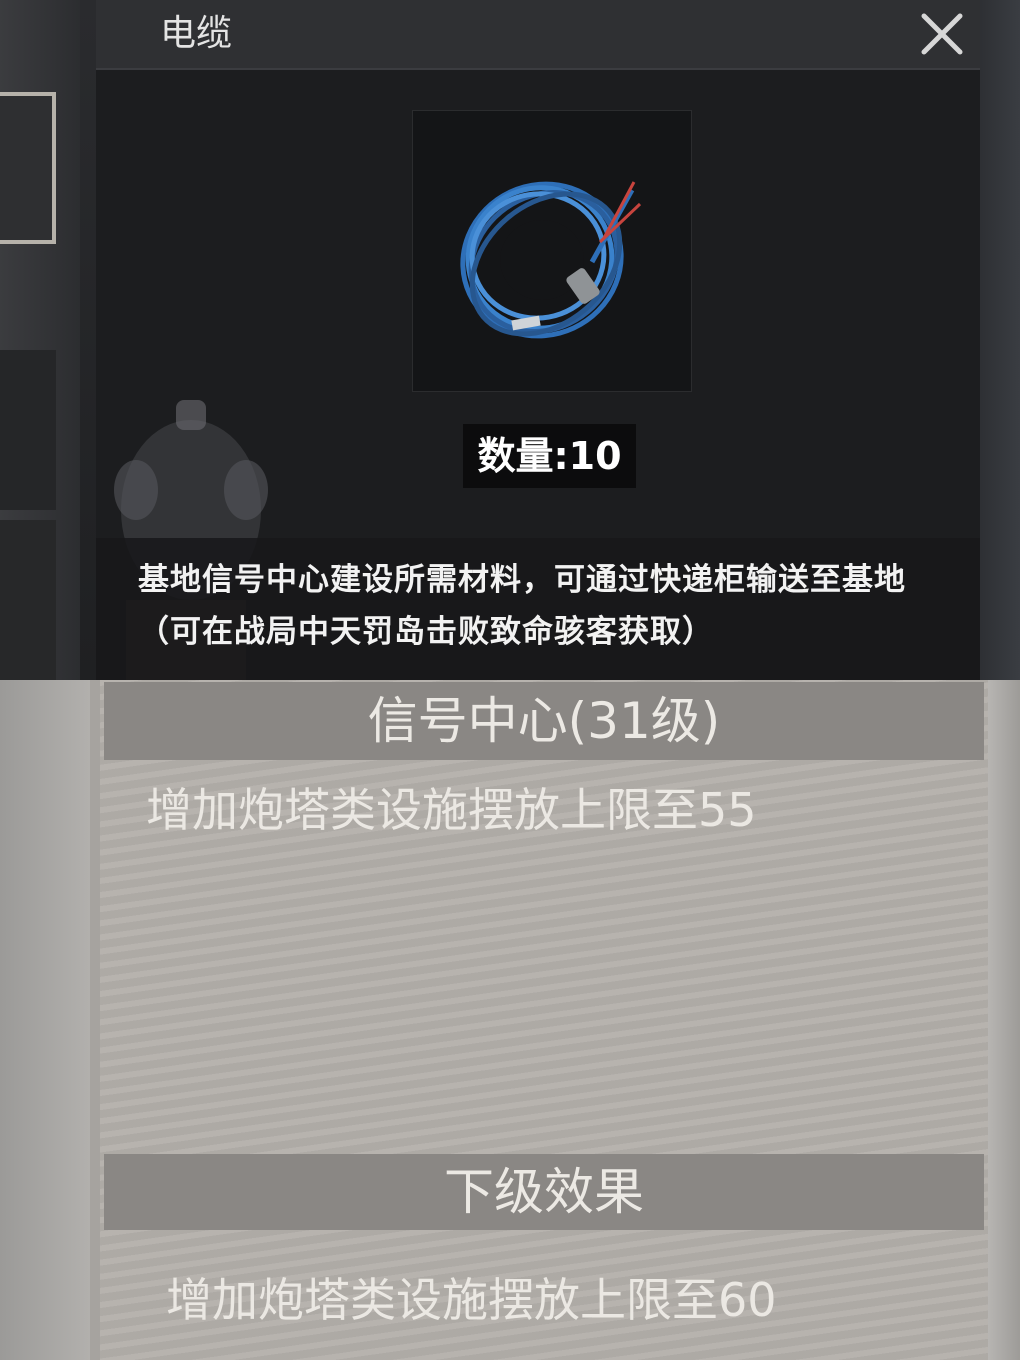  Describe the element at coordinates (544, 721) in the screenshot. I see `current-level-header: 信号中心(31级)` at that location.